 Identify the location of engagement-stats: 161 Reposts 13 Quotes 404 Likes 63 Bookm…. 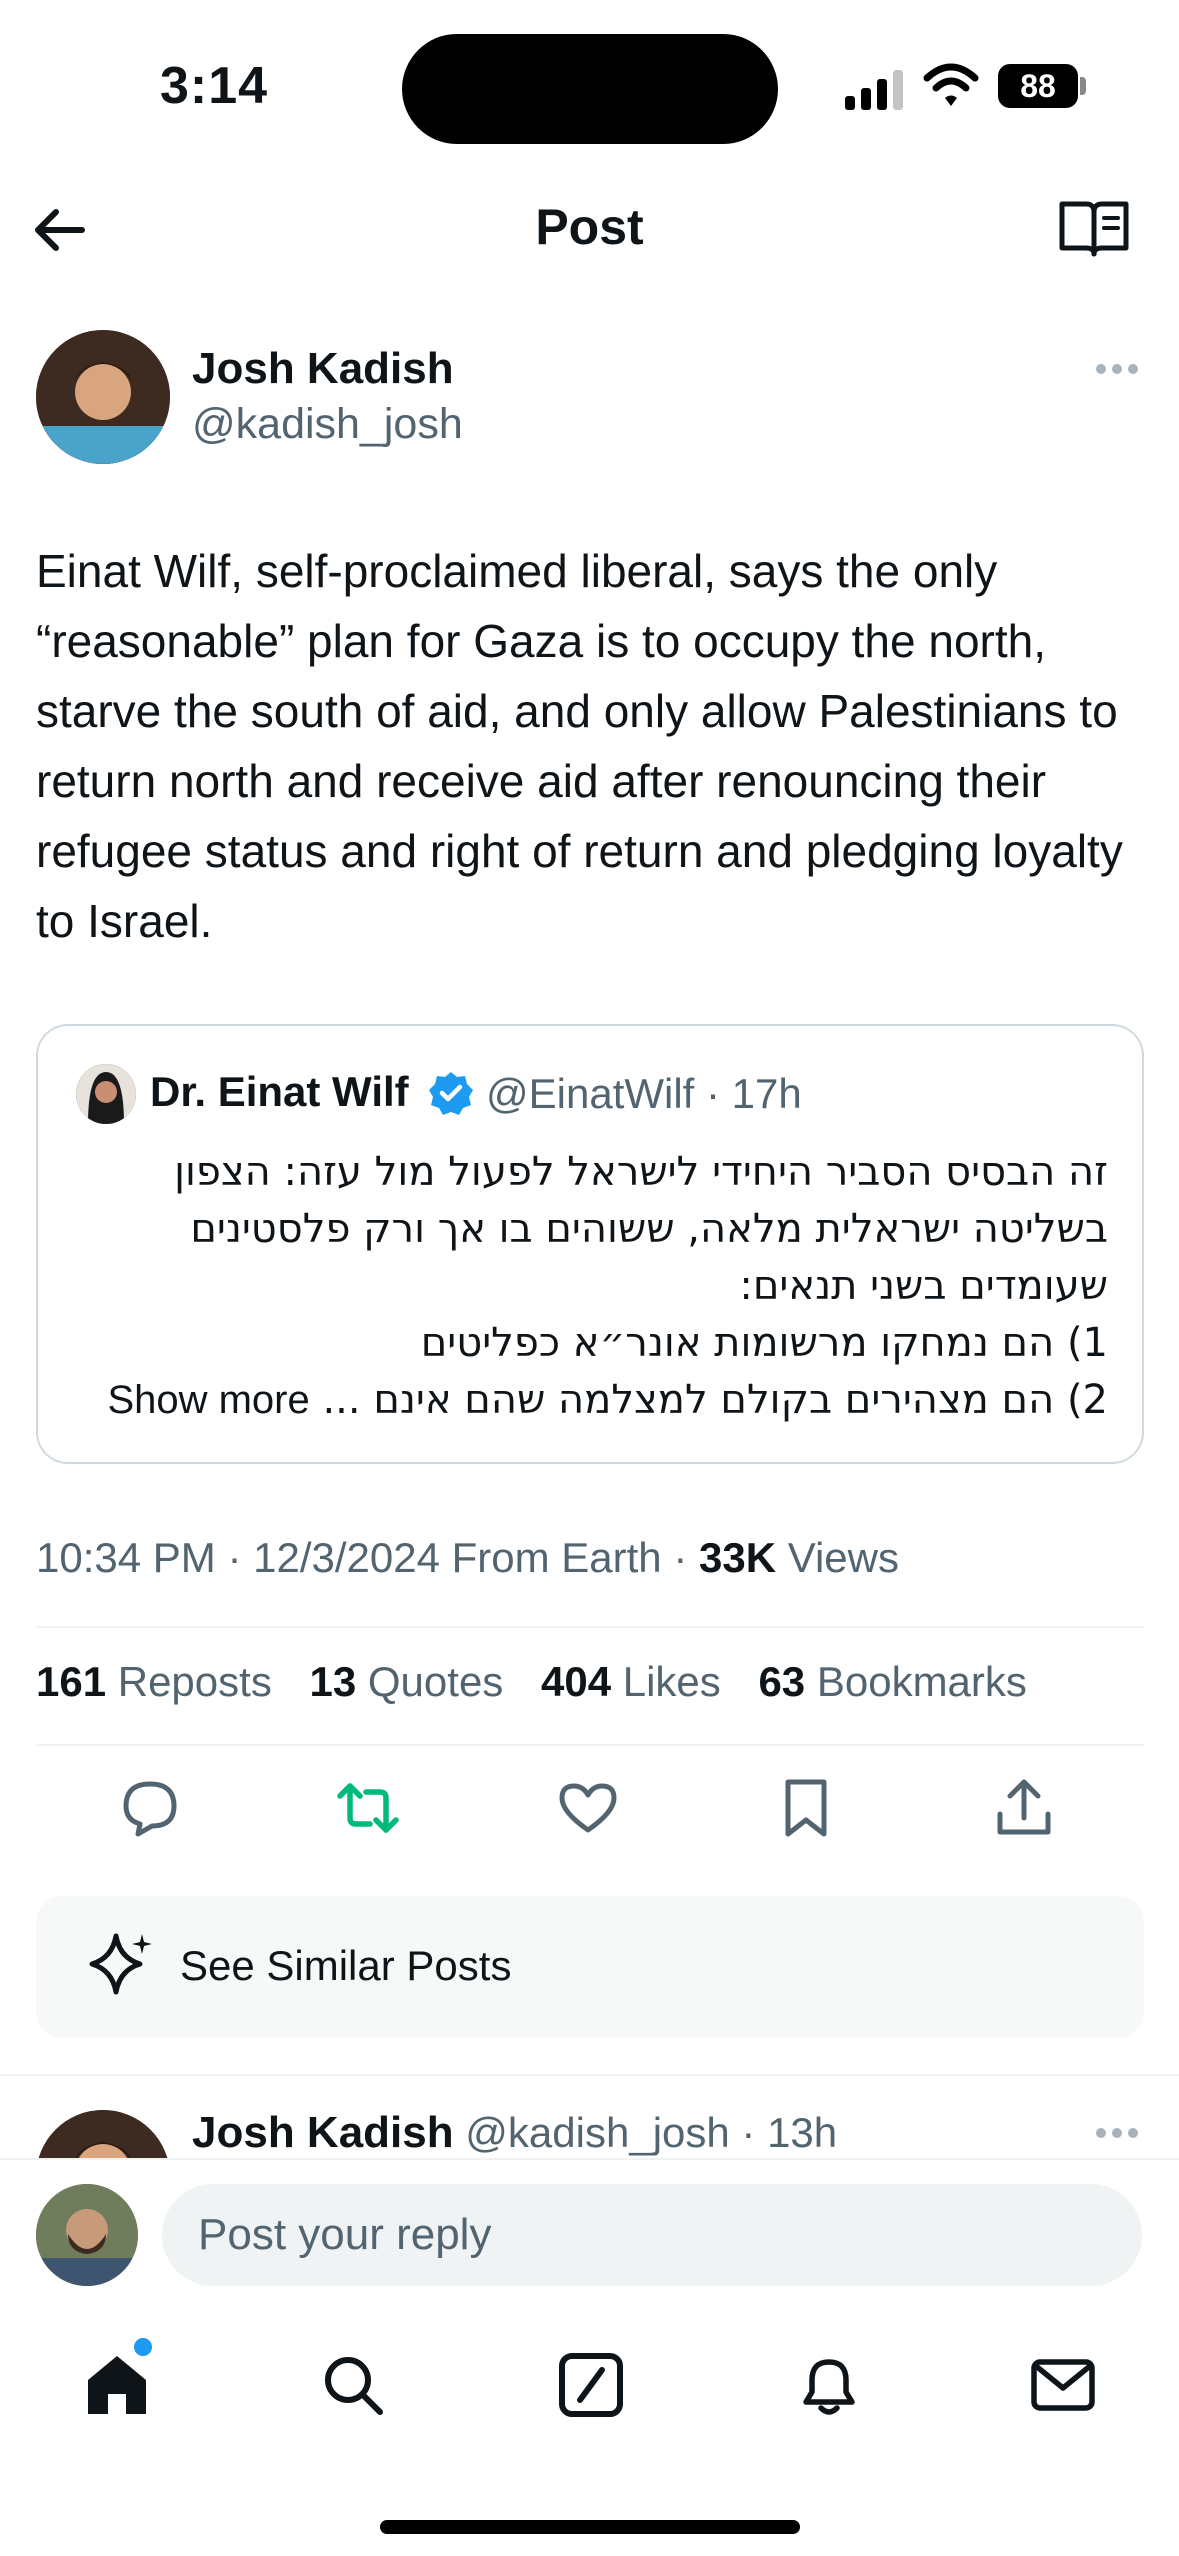
(544, 1682).